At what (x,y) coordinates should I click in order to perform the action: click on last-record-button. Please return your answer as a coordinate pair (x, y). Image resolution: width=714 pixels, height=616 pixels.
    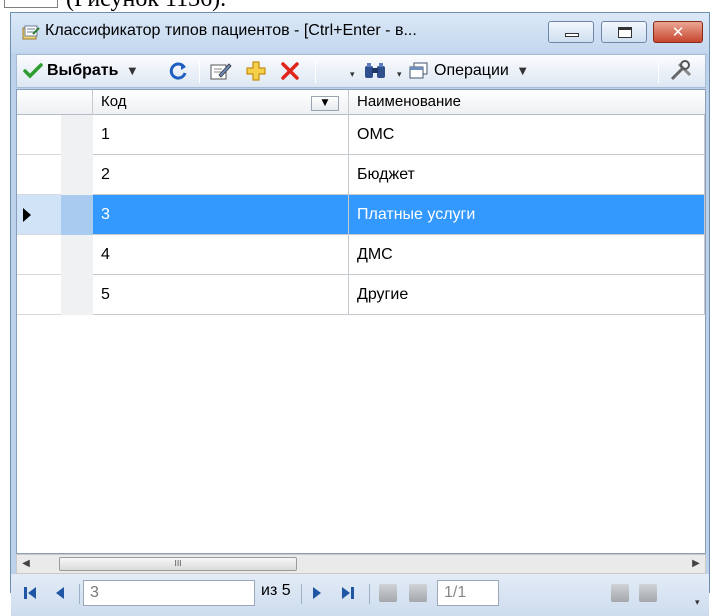
    Looking at the image, I should click on (348, 593).